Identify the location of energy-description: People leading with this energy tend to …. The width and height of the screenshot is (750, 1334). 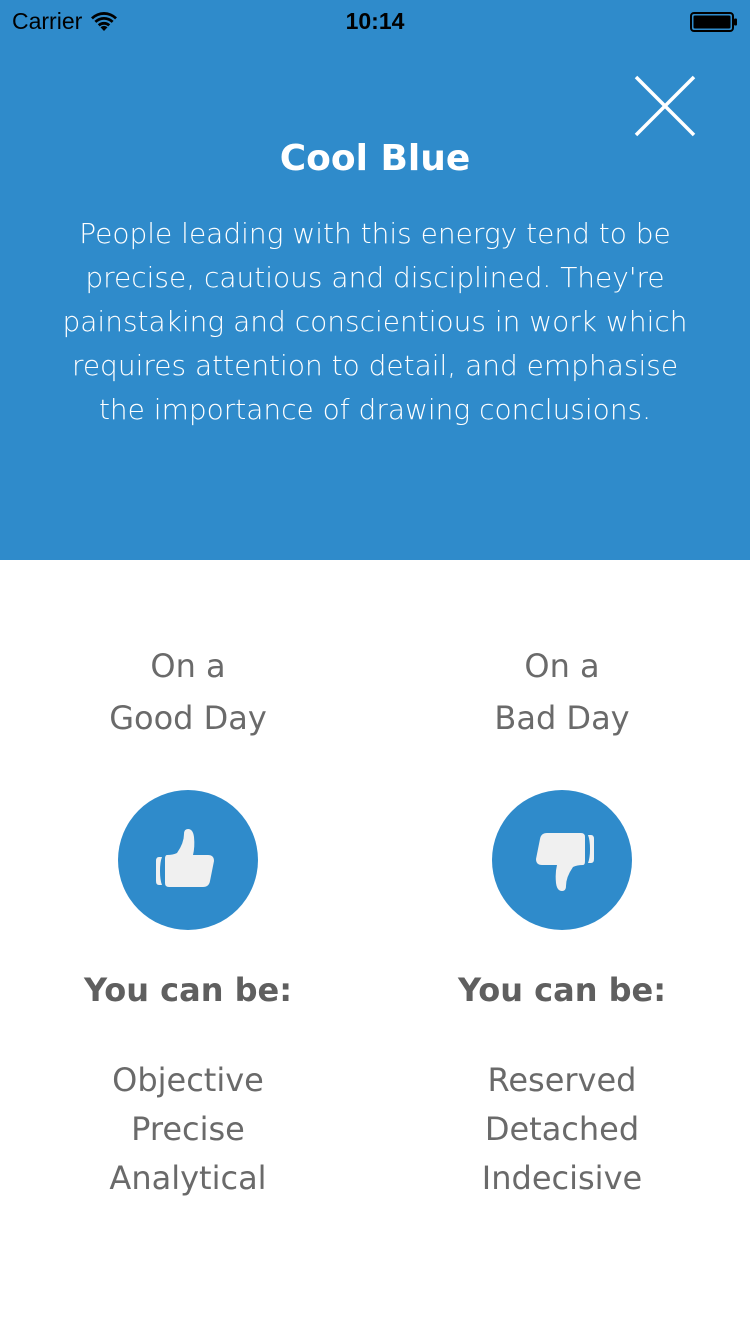
(375, 321).